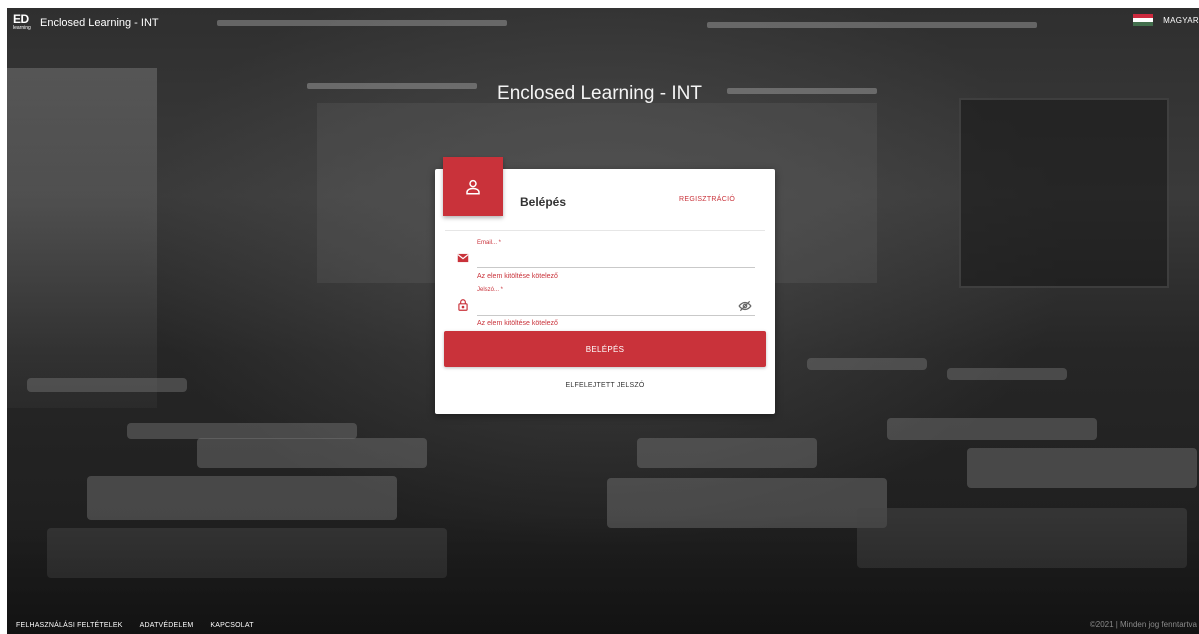  What do you see at coordinates (1143, 24) in the screenshot?
I see `flag-stripe` at bounding box center [1143, 24].